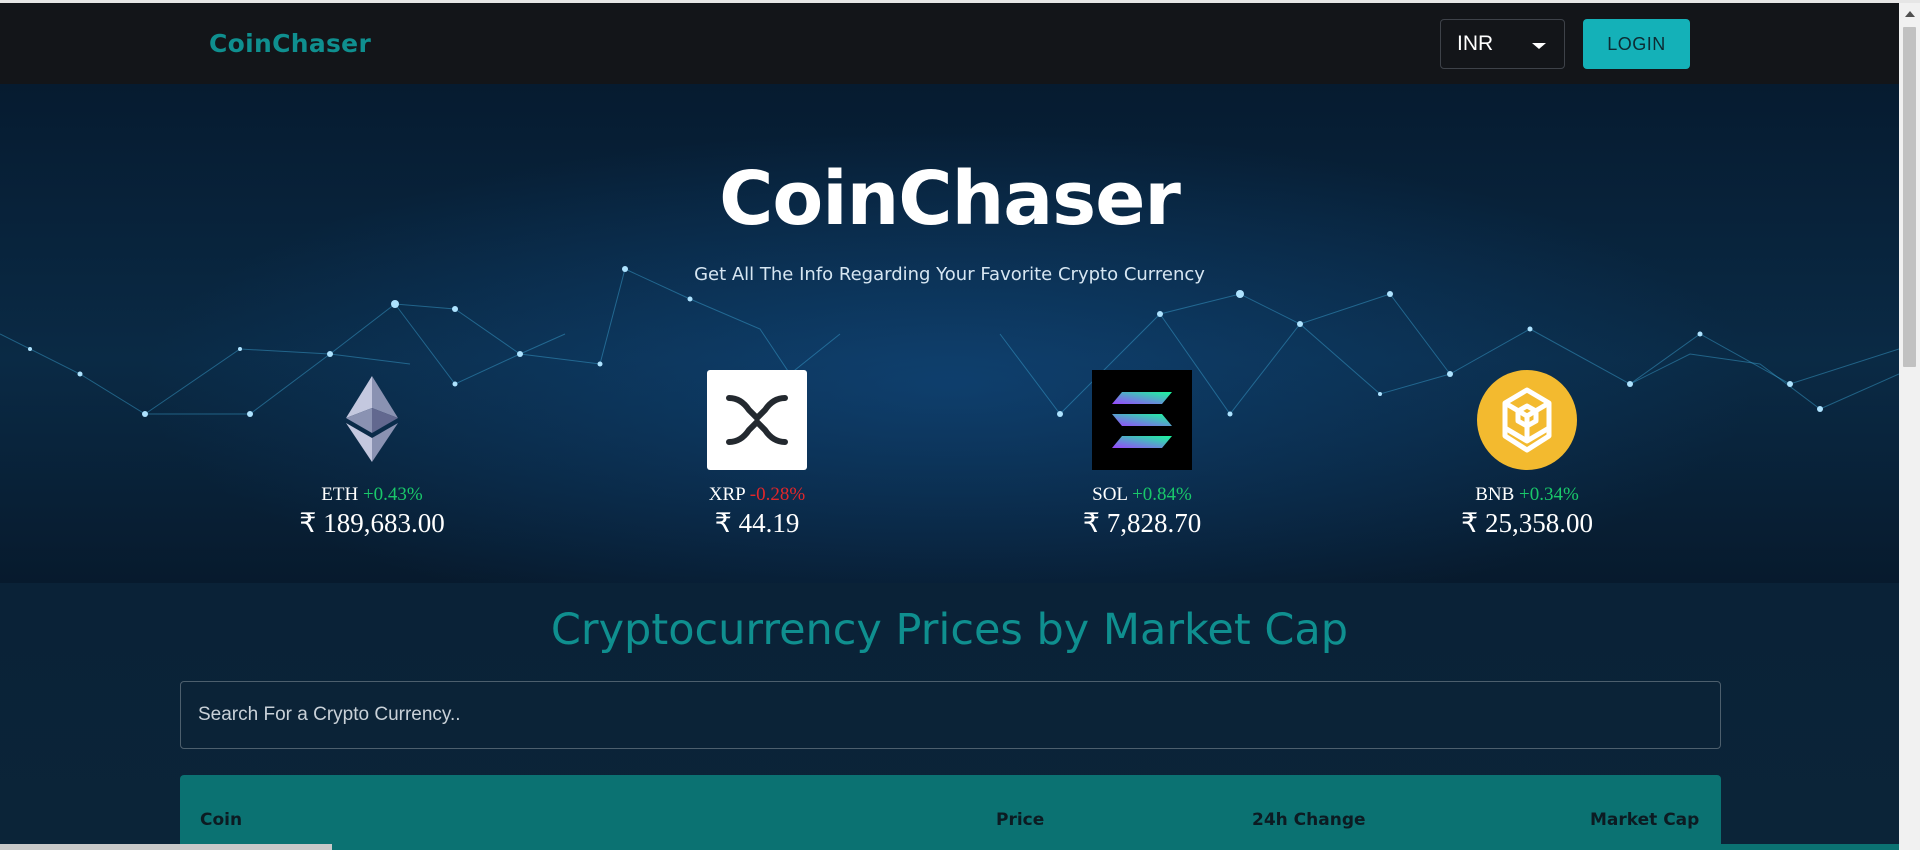  What do you see at coordinates (1527, 523) in the screenshot?
I see `coin-price: ₹ 25,358.00` at bounding box center [1527, 523].